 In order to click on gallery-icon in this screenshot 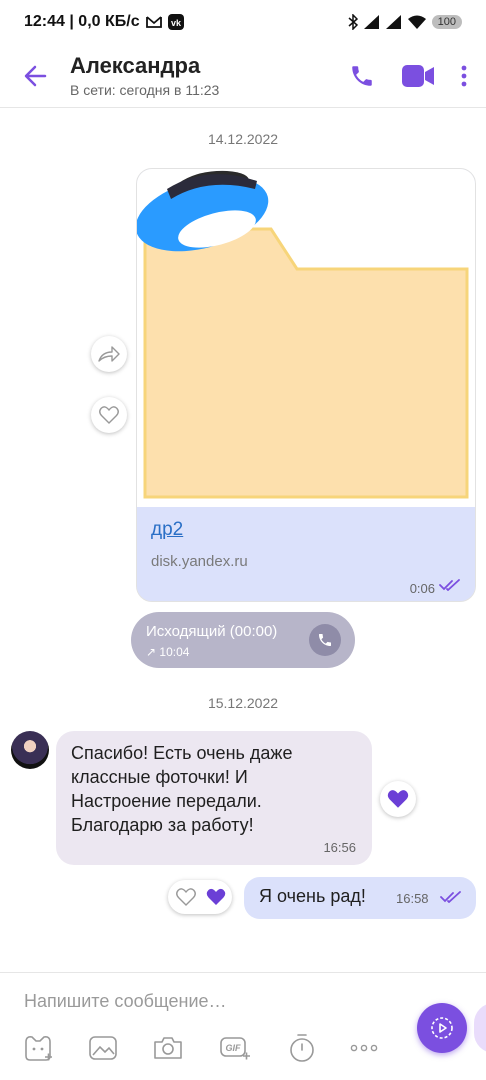, I will do `click(103, 1048)`.